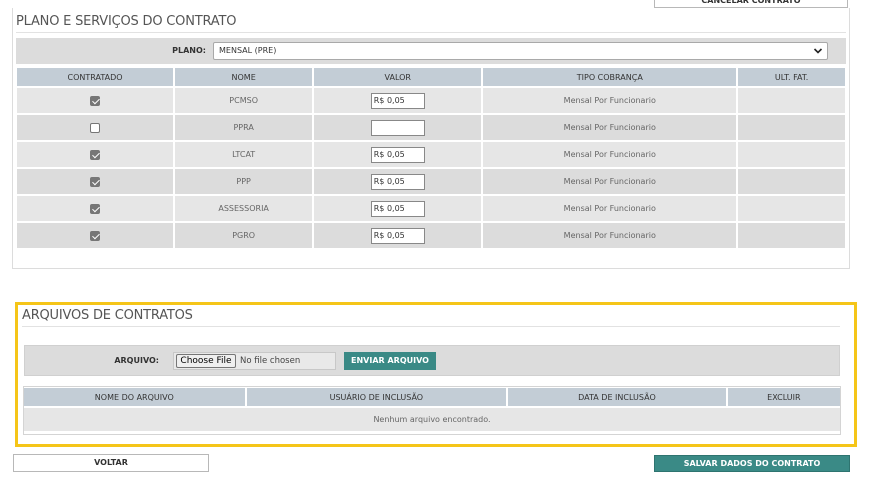  What do you see at coordinates (791, 77) in the screenshot?
I see `col-ult-fat: ULT. FAT.` at bounding box center [791, 77].